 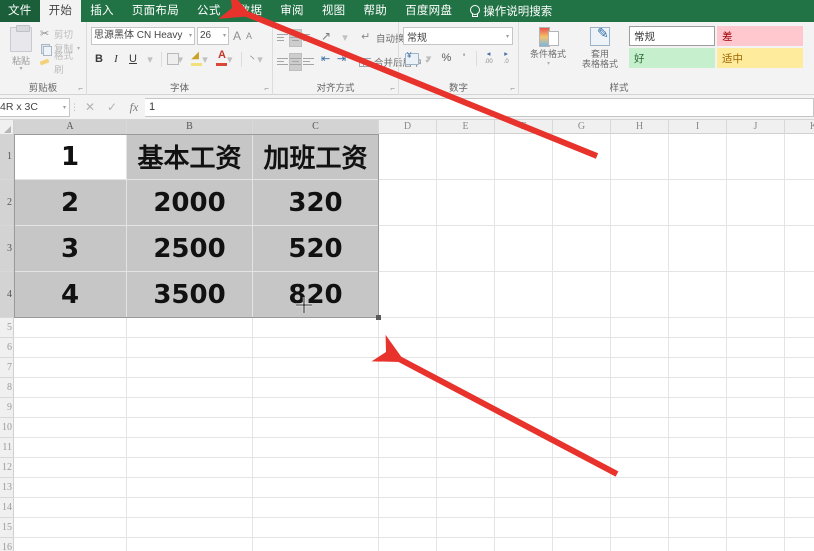 What do you see at coordinates (408, 408) in the screenshot?
I see `cell-D9` at bounding box center [408, 408].